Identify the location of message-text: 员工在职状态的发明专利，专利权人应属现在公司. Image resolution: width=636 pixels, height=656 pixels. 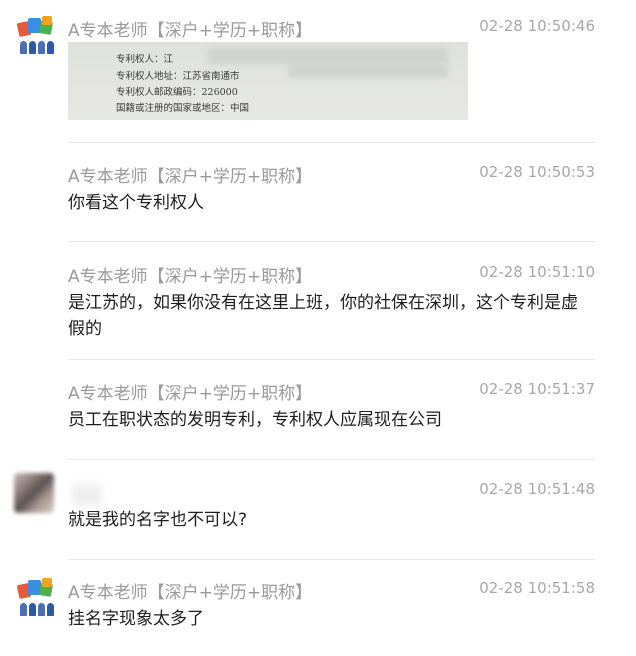
(255, 420).